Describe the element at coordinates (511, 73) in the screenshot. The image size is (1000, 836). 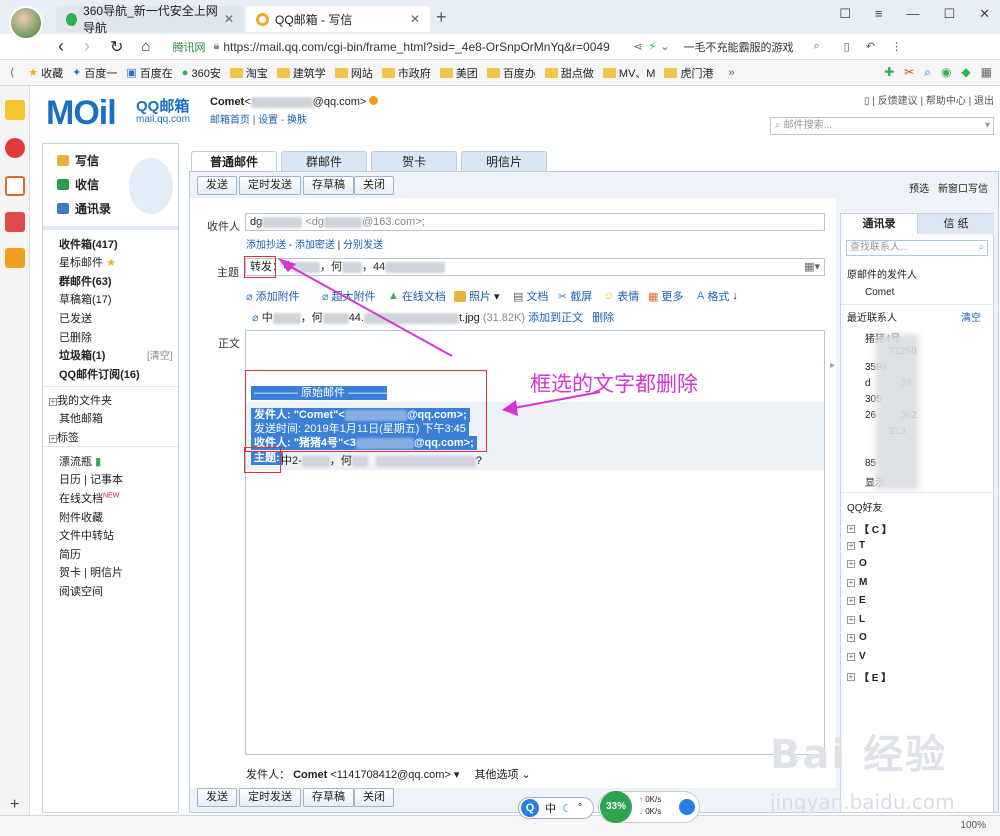
I see `bookmark-item: 百度办` at that location.